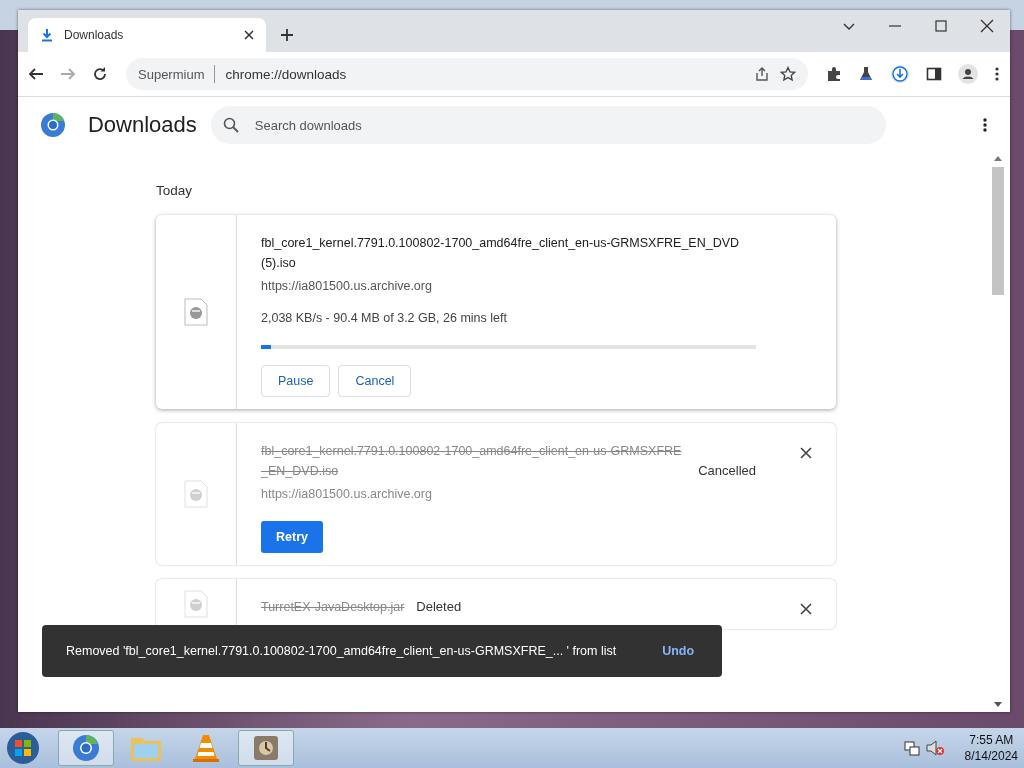 The width and height of the screenshot is (1024, 768). What do you see at coordinates (147, 35) in the screenshot?
I see `browser-tab: Downloads` at bounding box center [147, 35].